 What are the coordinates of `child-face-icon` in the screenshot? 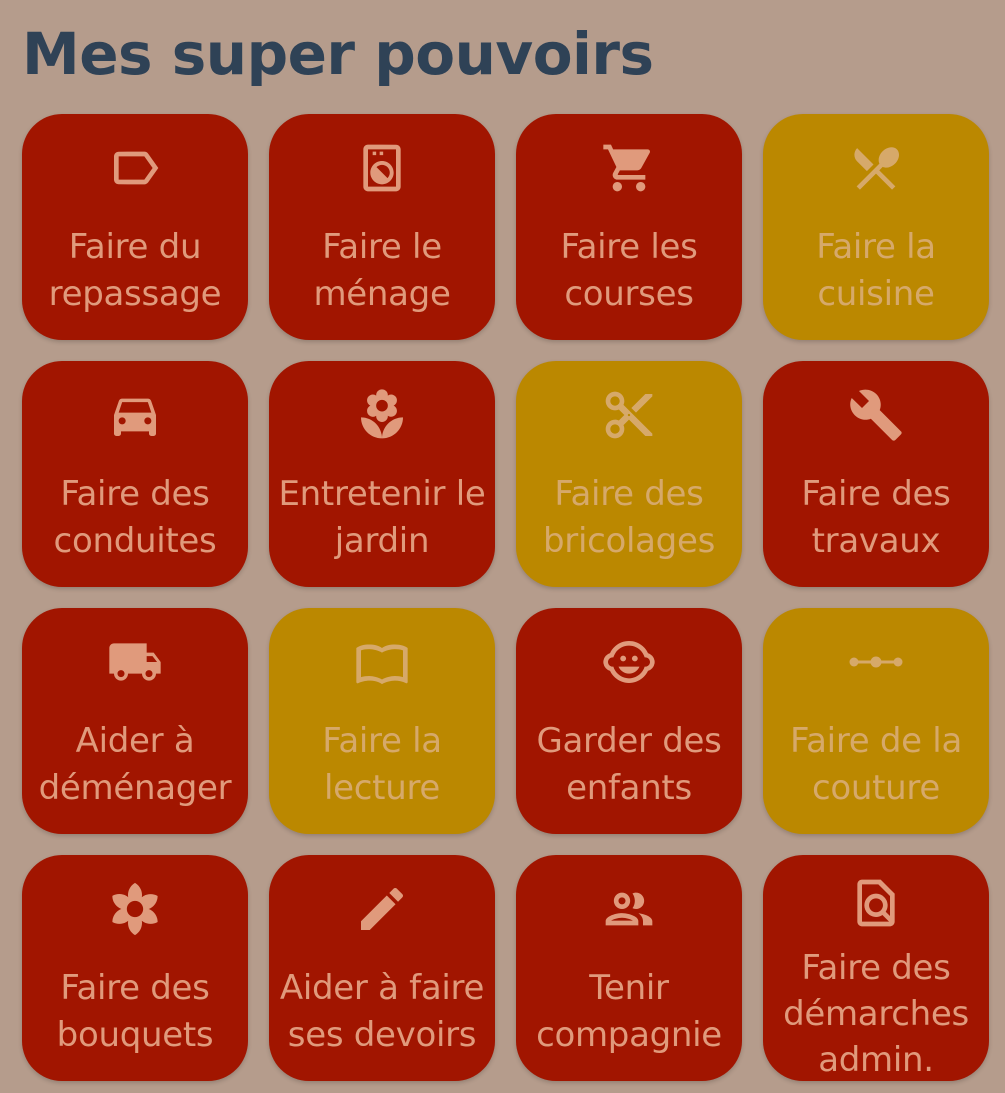 It's located at (629, 662).